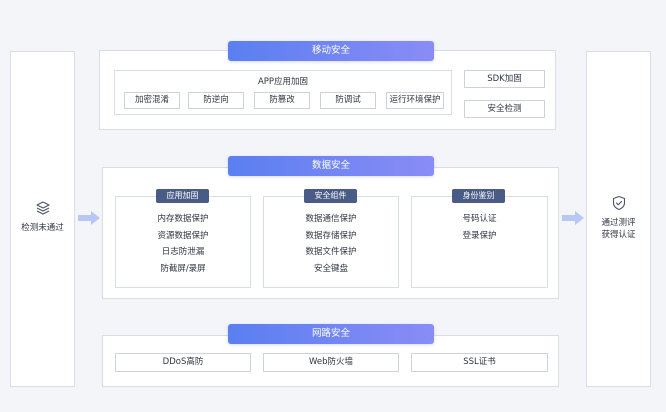 This screenshot has width=666, height=412. I want to click on left-panel-label: 检测未通过, so click(42, 228).